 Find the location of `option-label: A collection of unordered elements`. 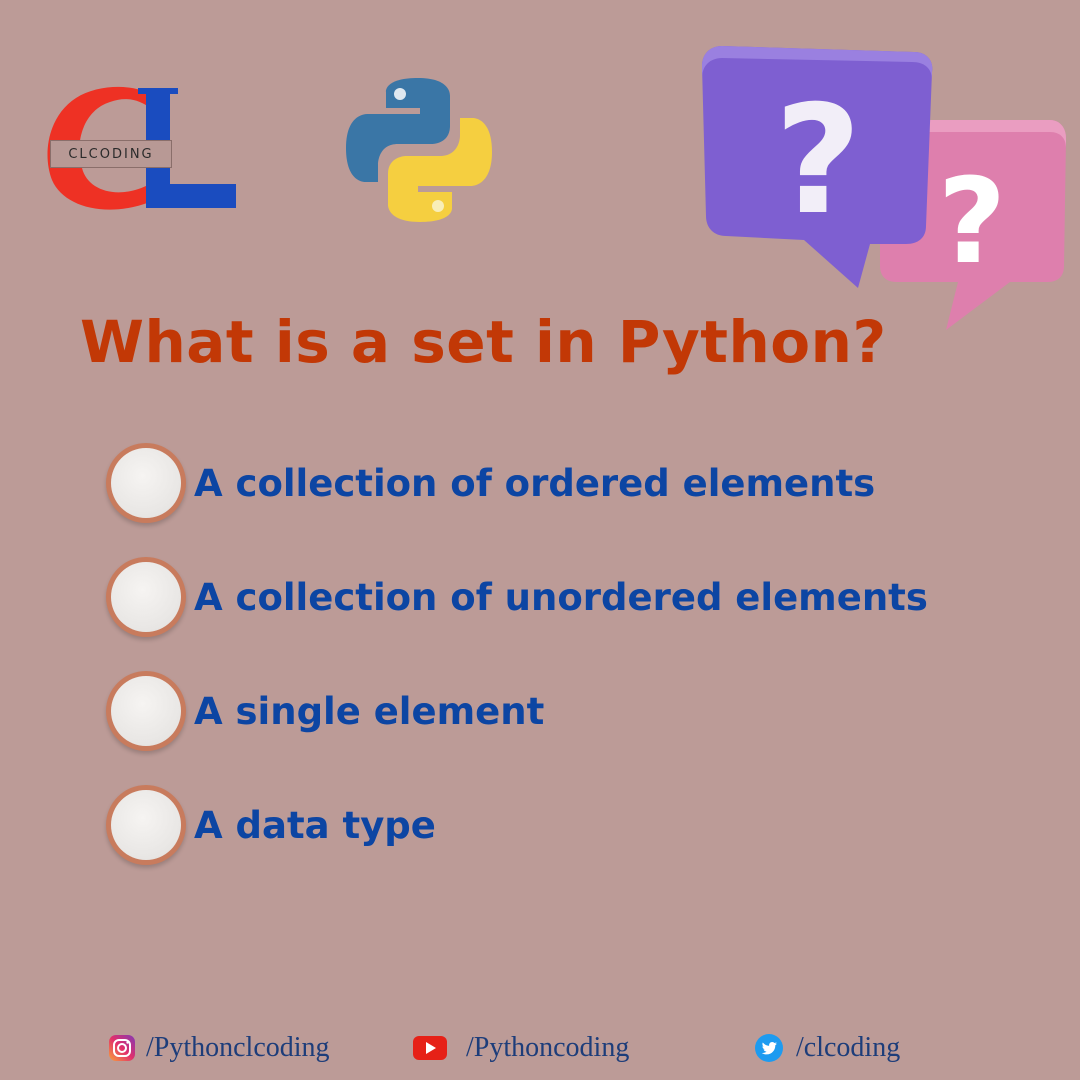

option-label: A collection of unordered elements is located at coordinates (561, 597).